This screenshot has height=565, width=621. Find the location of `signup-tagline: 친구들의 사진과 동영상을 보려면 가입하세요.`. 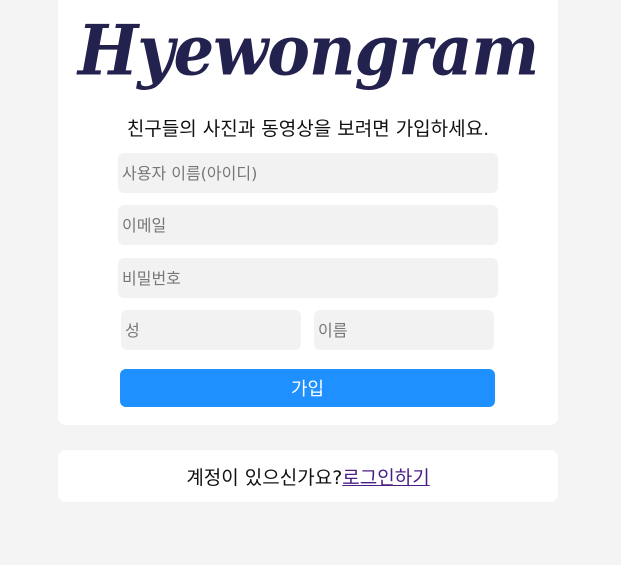

signup-tagline: 친구들의 사진과 동영상을 보려면 가입하세요. is located at coordinates (308, 129).